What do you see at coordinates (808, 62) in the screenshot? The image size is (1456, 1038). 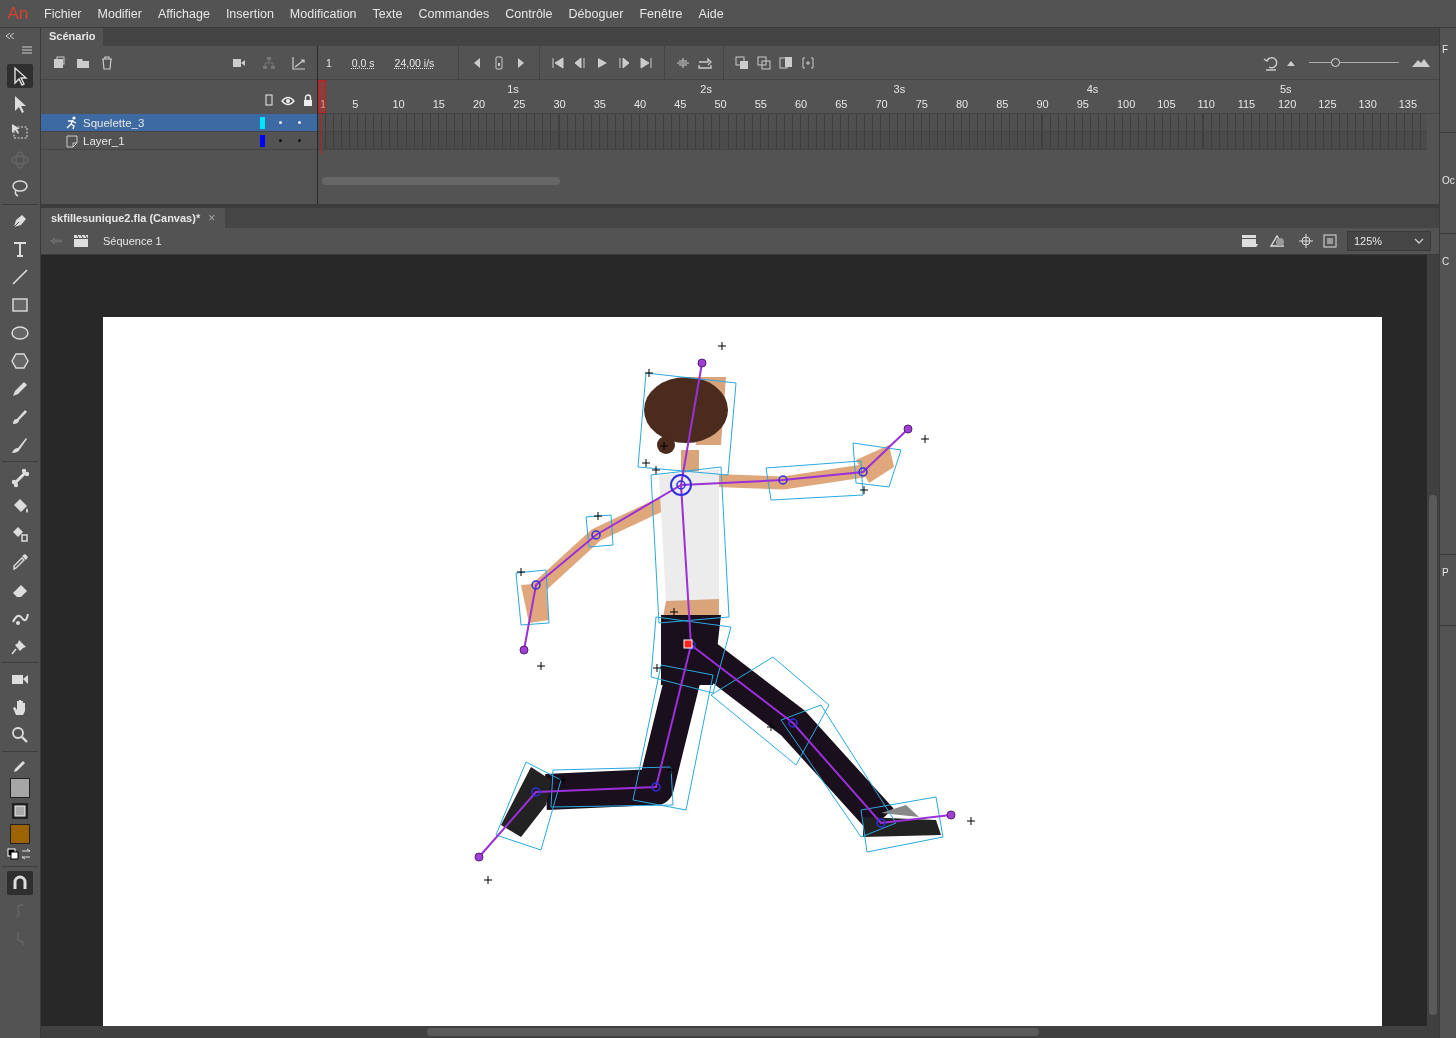 I see `onion-markers-icon` at bounding box center [808, 62].